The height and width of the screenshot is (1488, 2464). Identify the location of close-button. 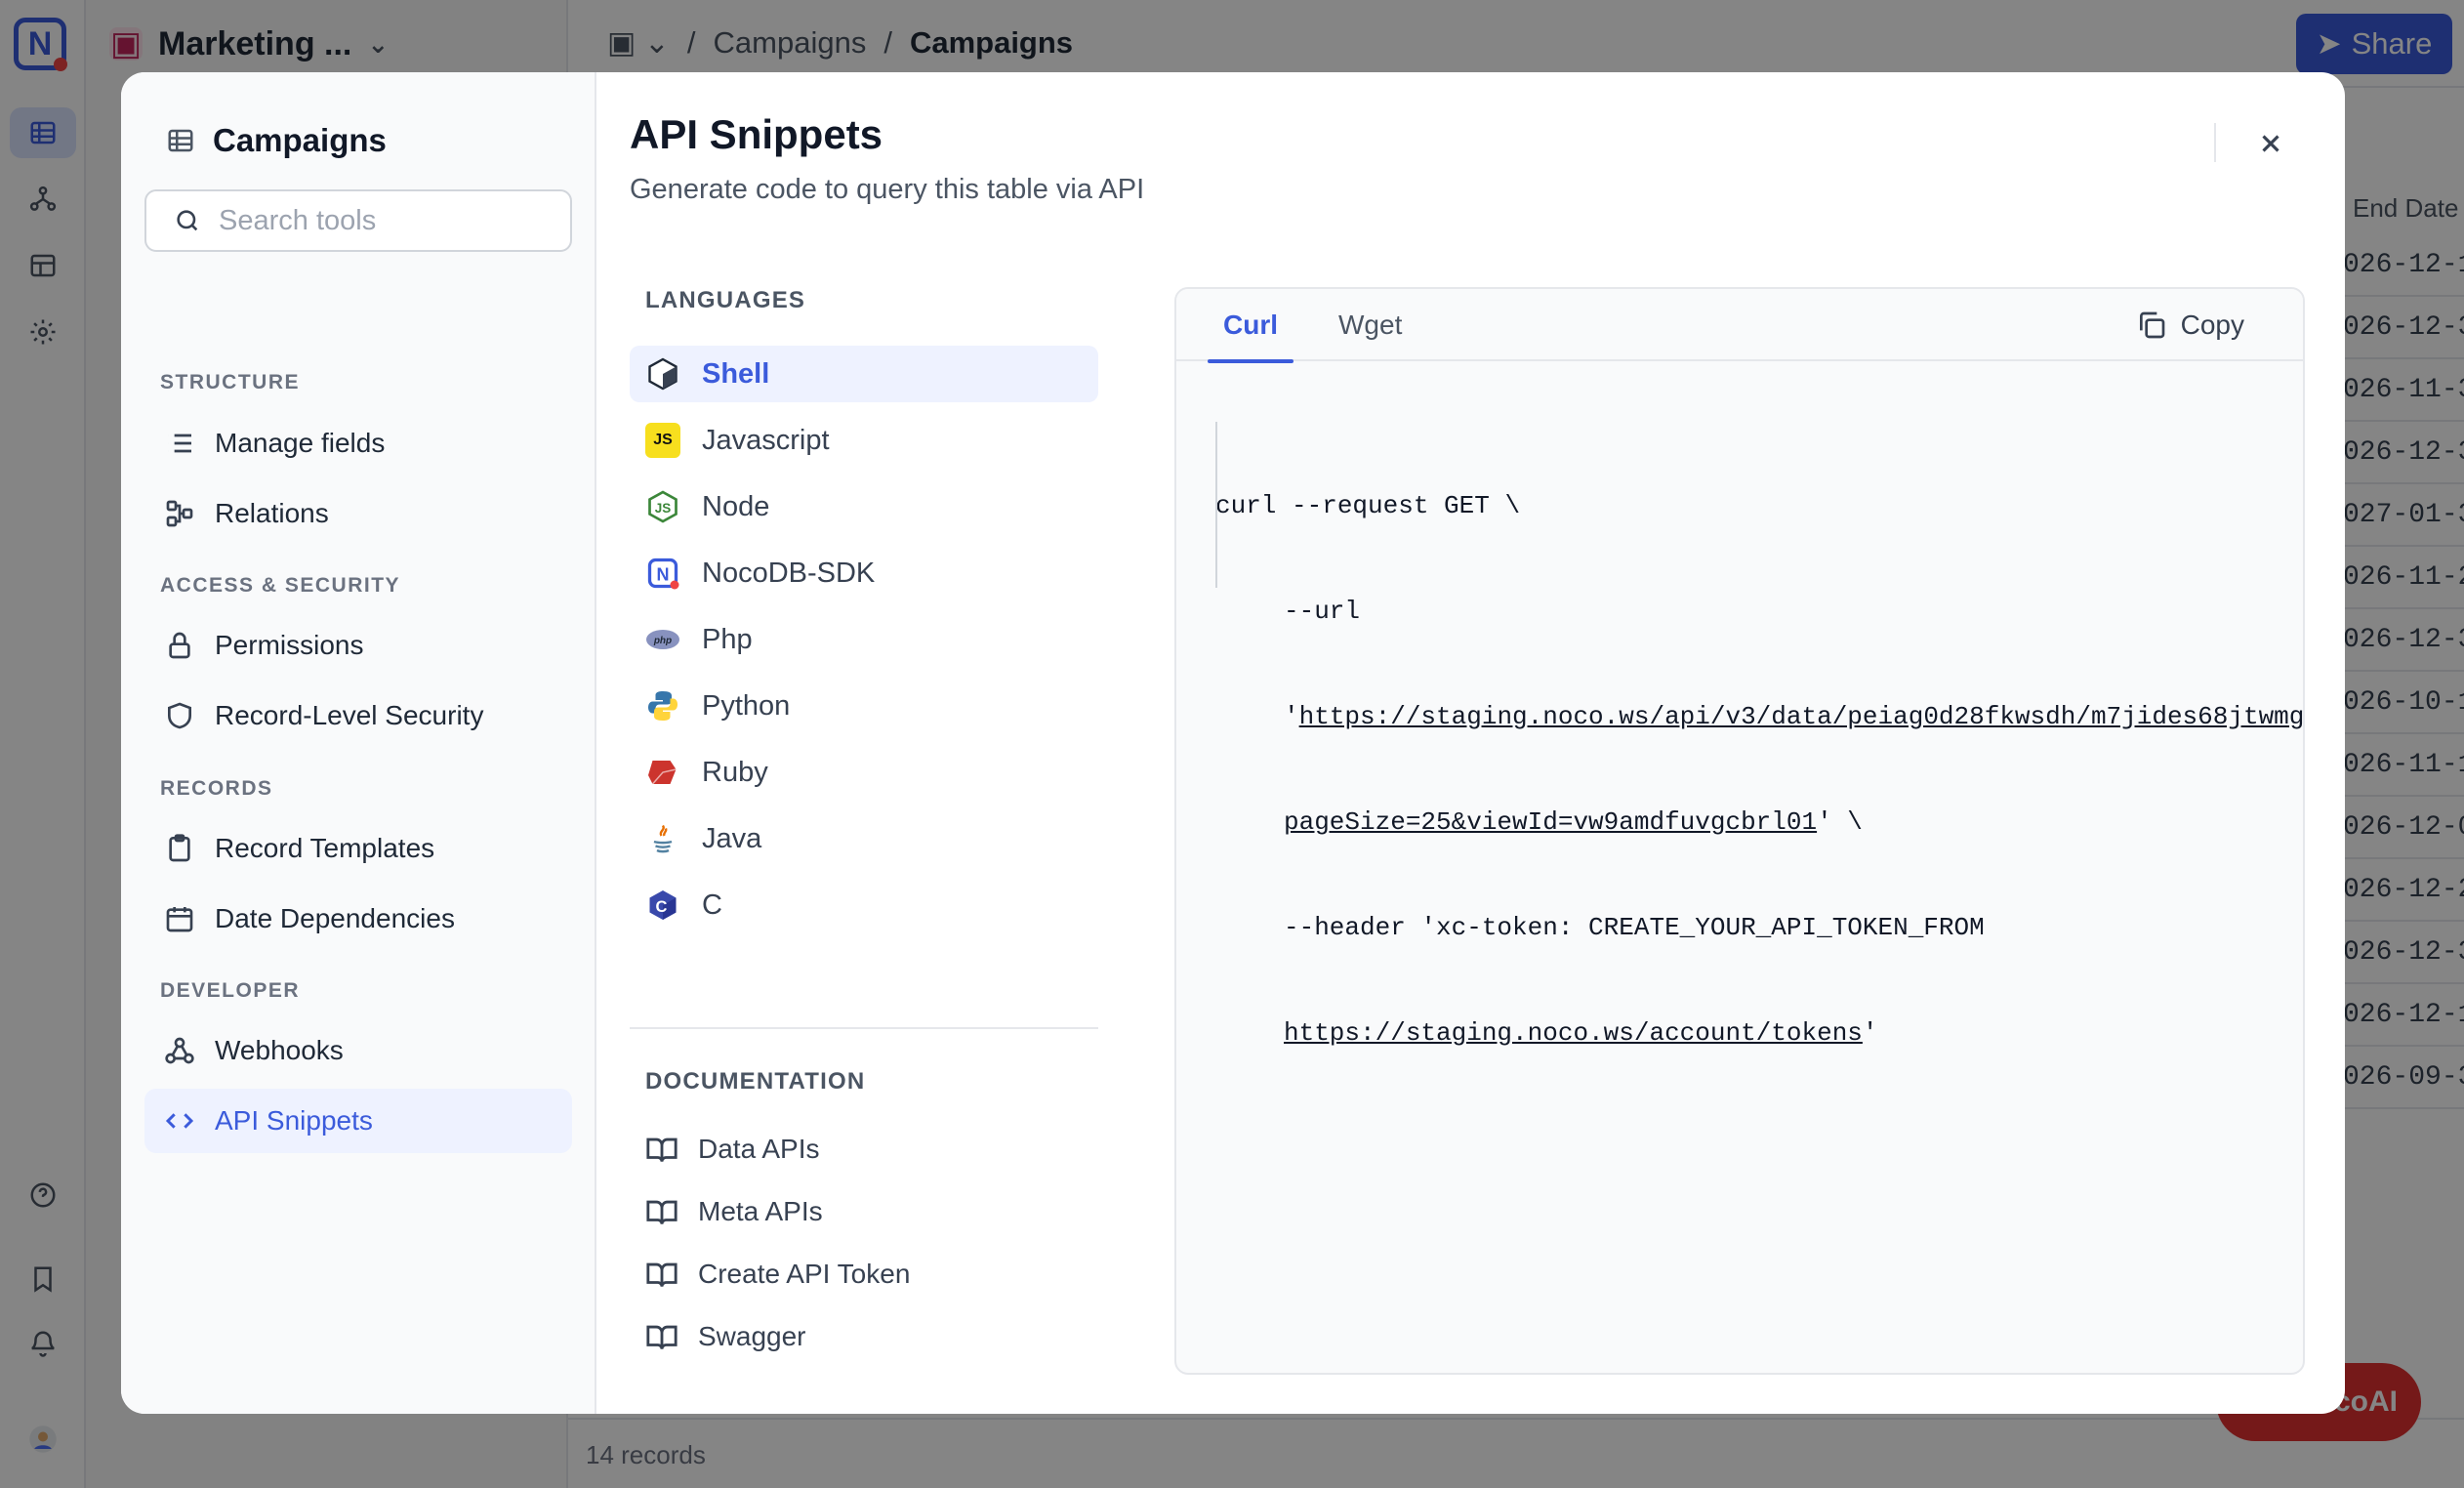
(2270, 143).